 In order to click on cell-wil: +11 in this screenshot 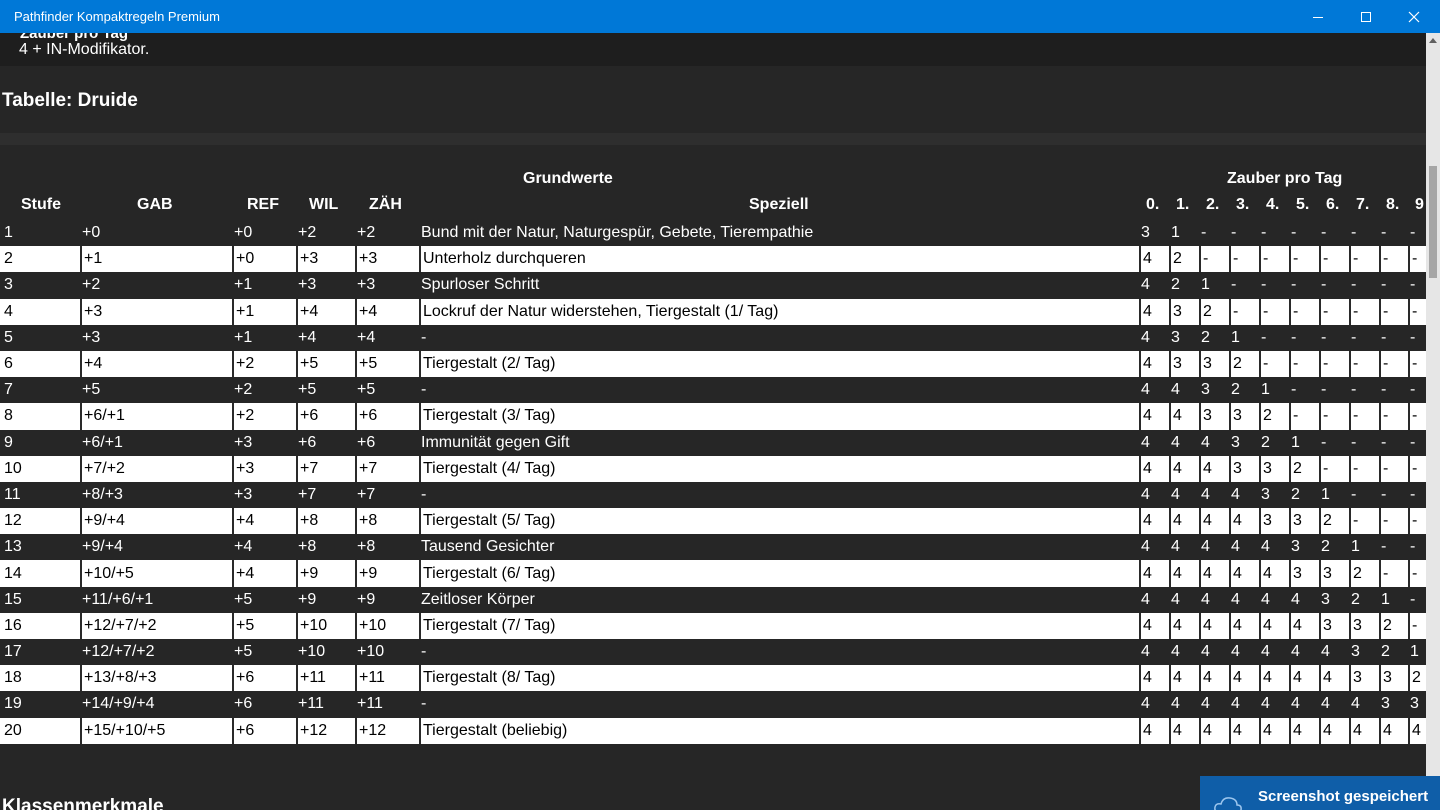, I will do `click(311, 678)`.